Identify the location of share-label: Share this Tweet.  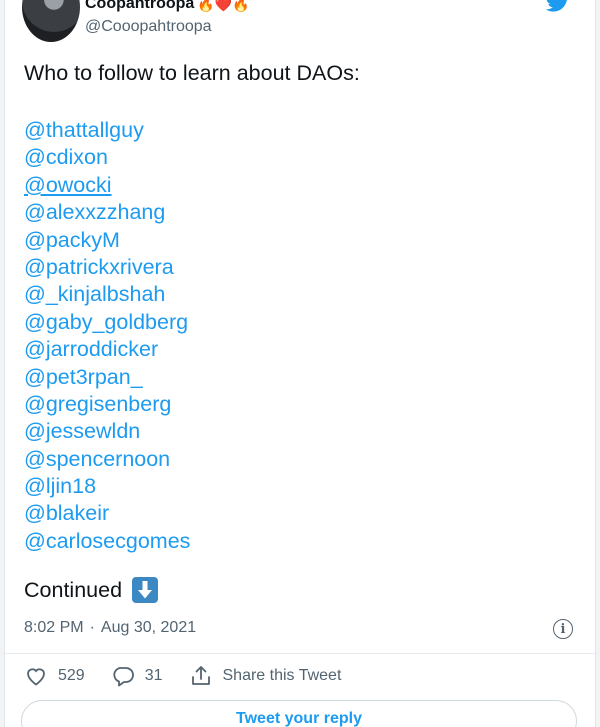
(282, 675).